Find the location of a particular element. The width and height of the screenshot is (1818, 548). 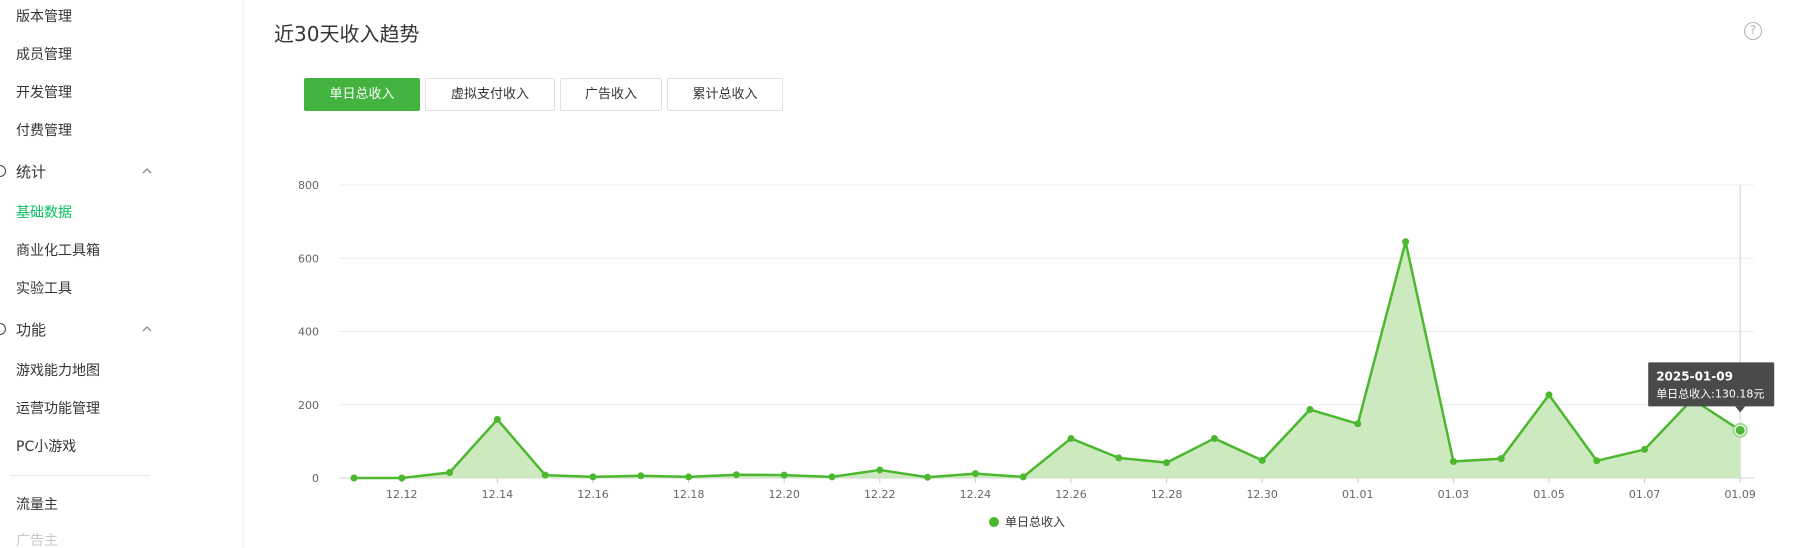

x-tick-label: 12.24 is located at coordinates (976, 494).